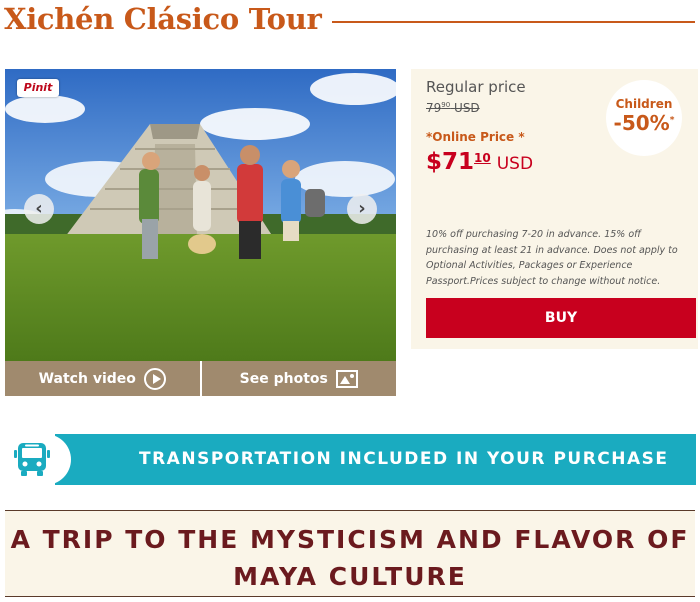 The width and height of the screenshot is (700, 602). Describe the element at coordinates (515, 164) in the screenshot. I see `online-price-currency: USD` at that location.